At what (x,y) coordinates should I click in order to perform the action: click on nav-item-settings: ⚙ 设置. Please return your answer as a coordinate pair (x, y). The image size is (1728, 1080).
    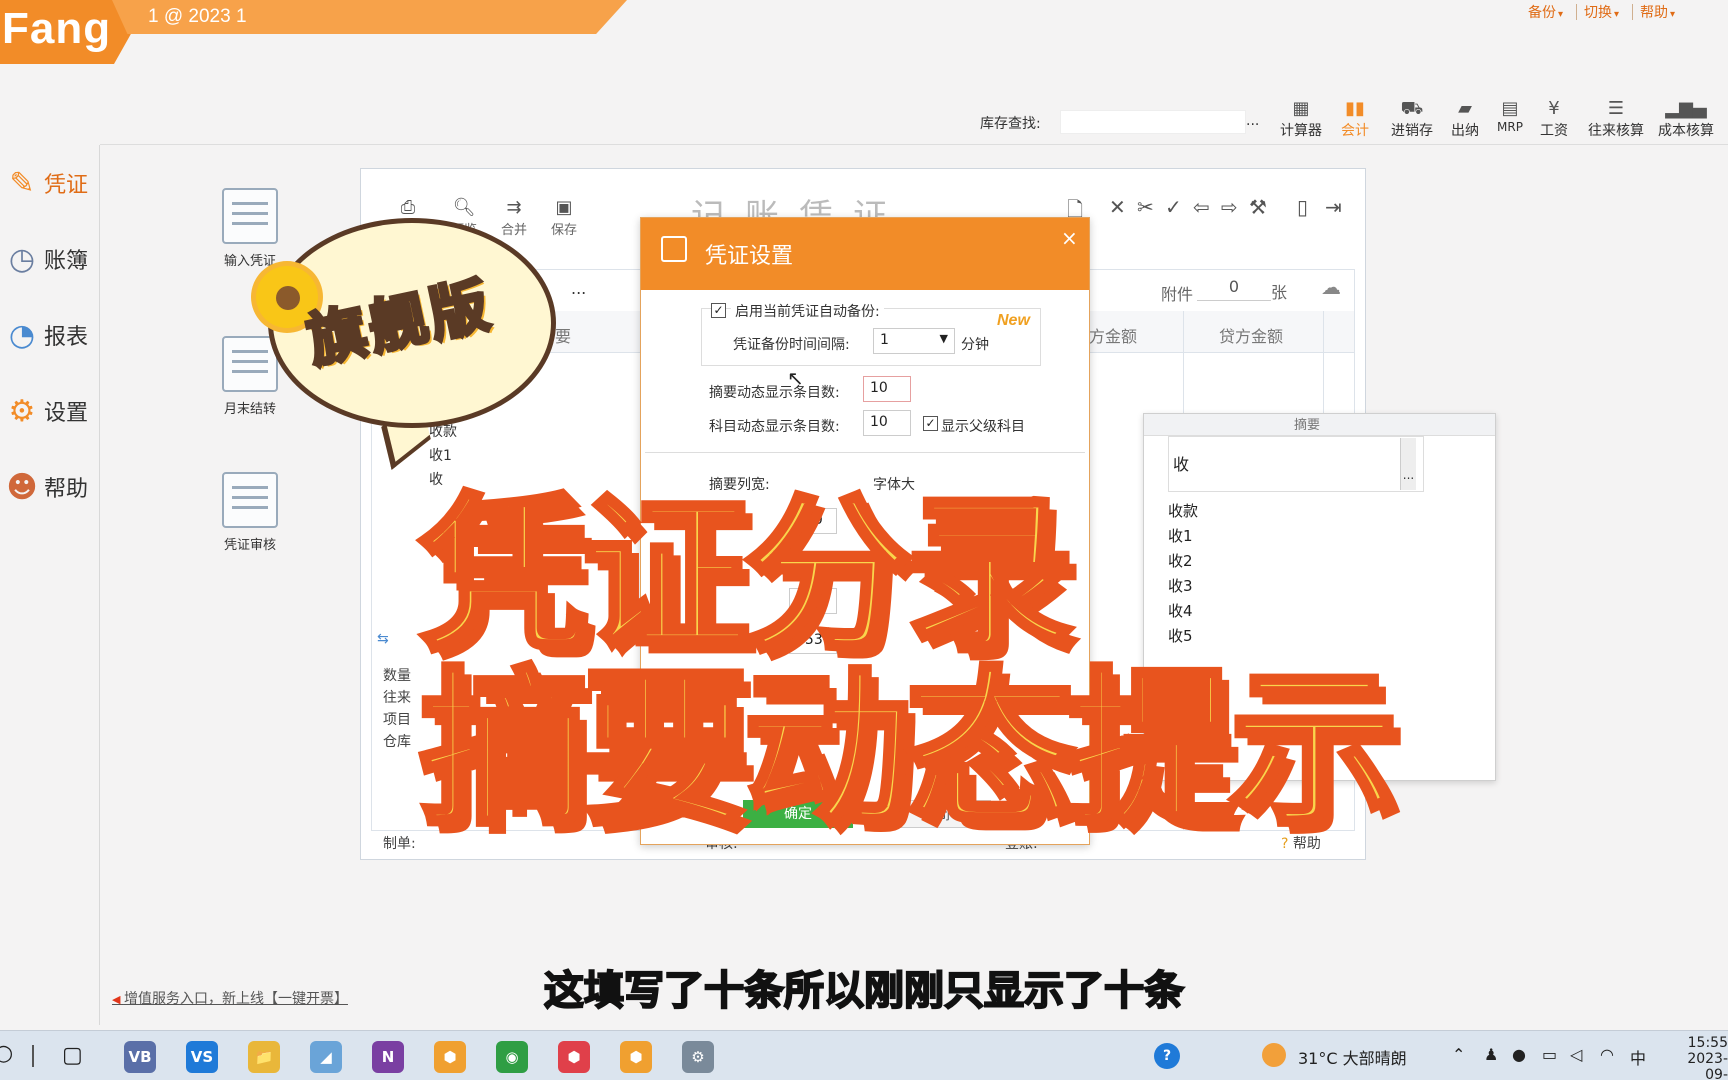
    Looking at the image, I should click on (50, 411).